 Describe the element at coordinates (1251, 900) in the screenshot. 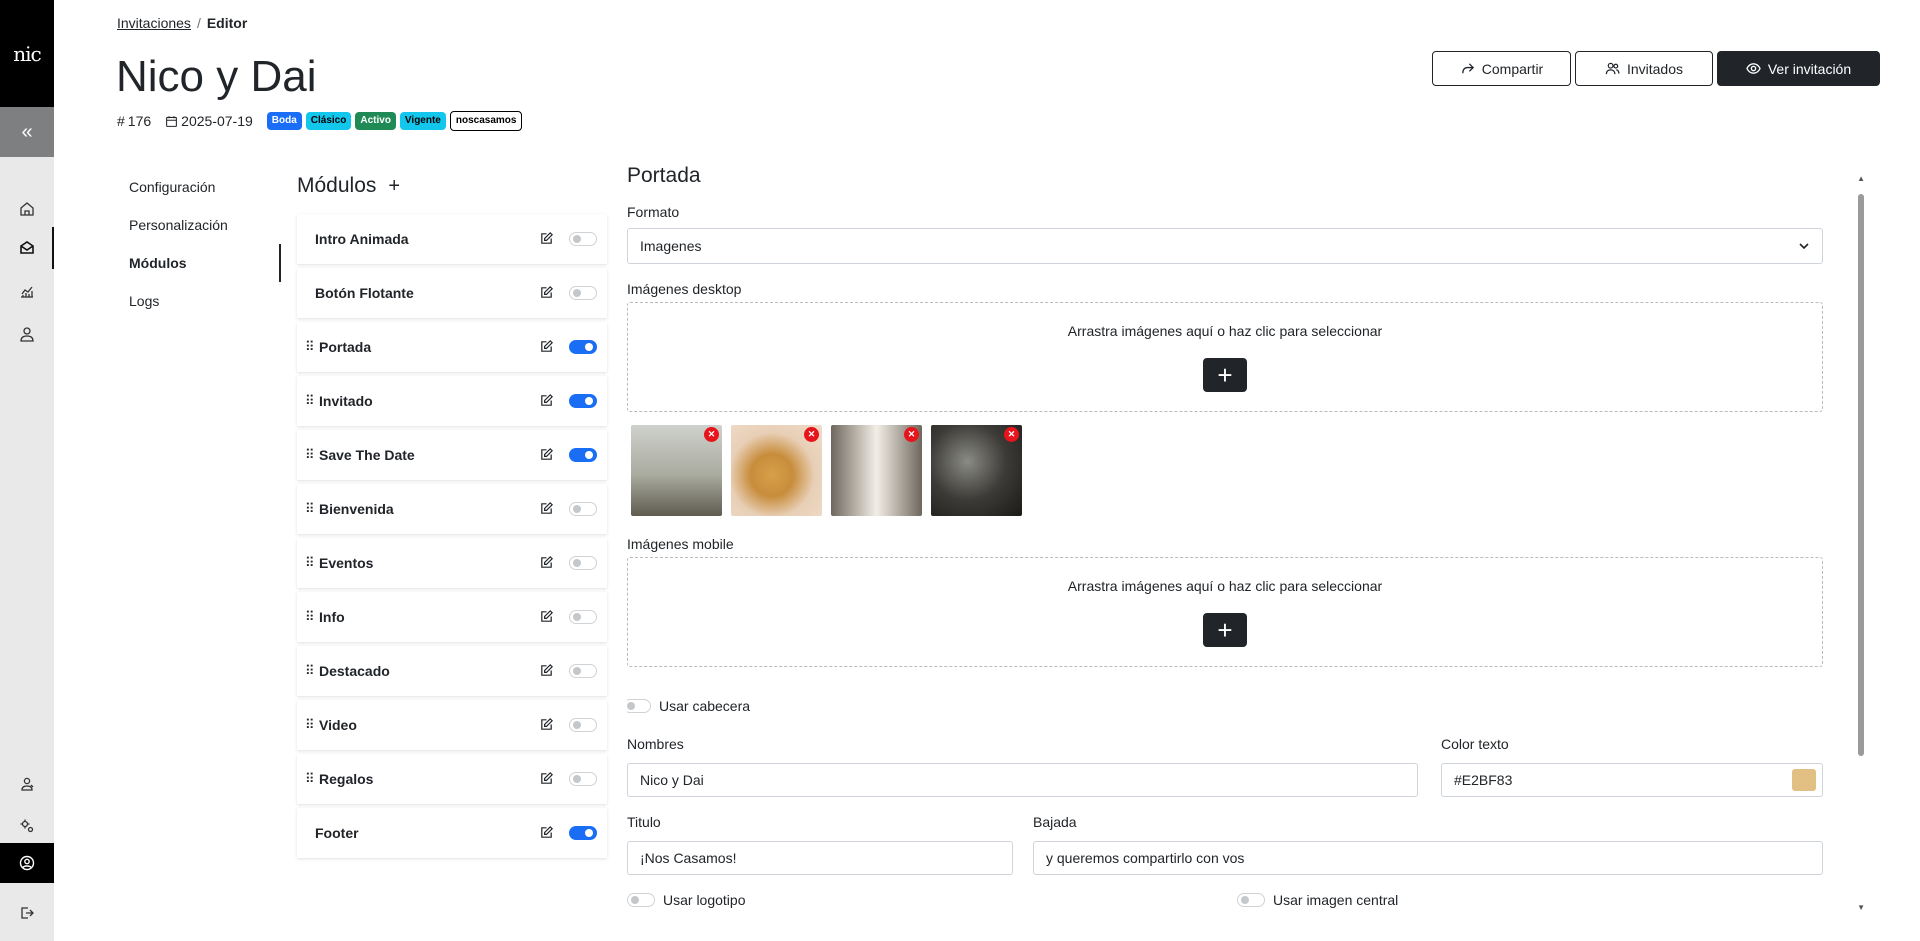

I see `use-center-image-toggle` at that location.